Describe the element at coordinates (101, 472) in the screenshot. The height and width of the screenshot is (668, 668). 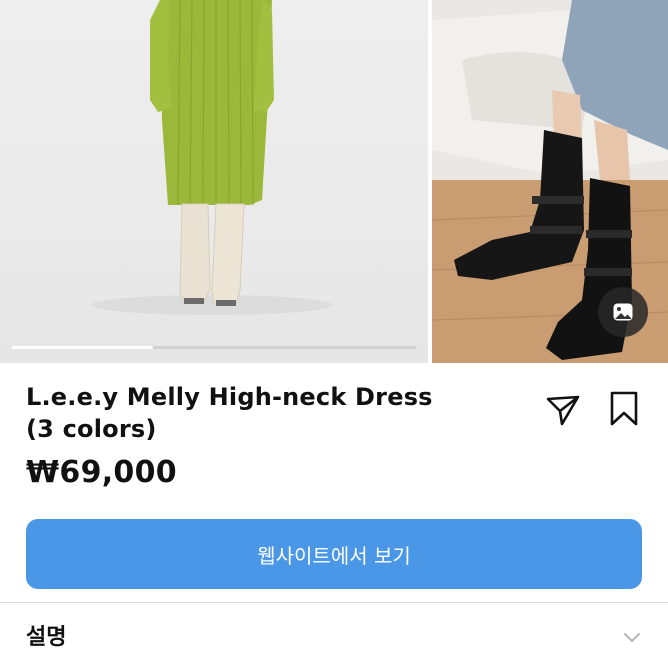
I see `product-price: ₩69,000` at that location.